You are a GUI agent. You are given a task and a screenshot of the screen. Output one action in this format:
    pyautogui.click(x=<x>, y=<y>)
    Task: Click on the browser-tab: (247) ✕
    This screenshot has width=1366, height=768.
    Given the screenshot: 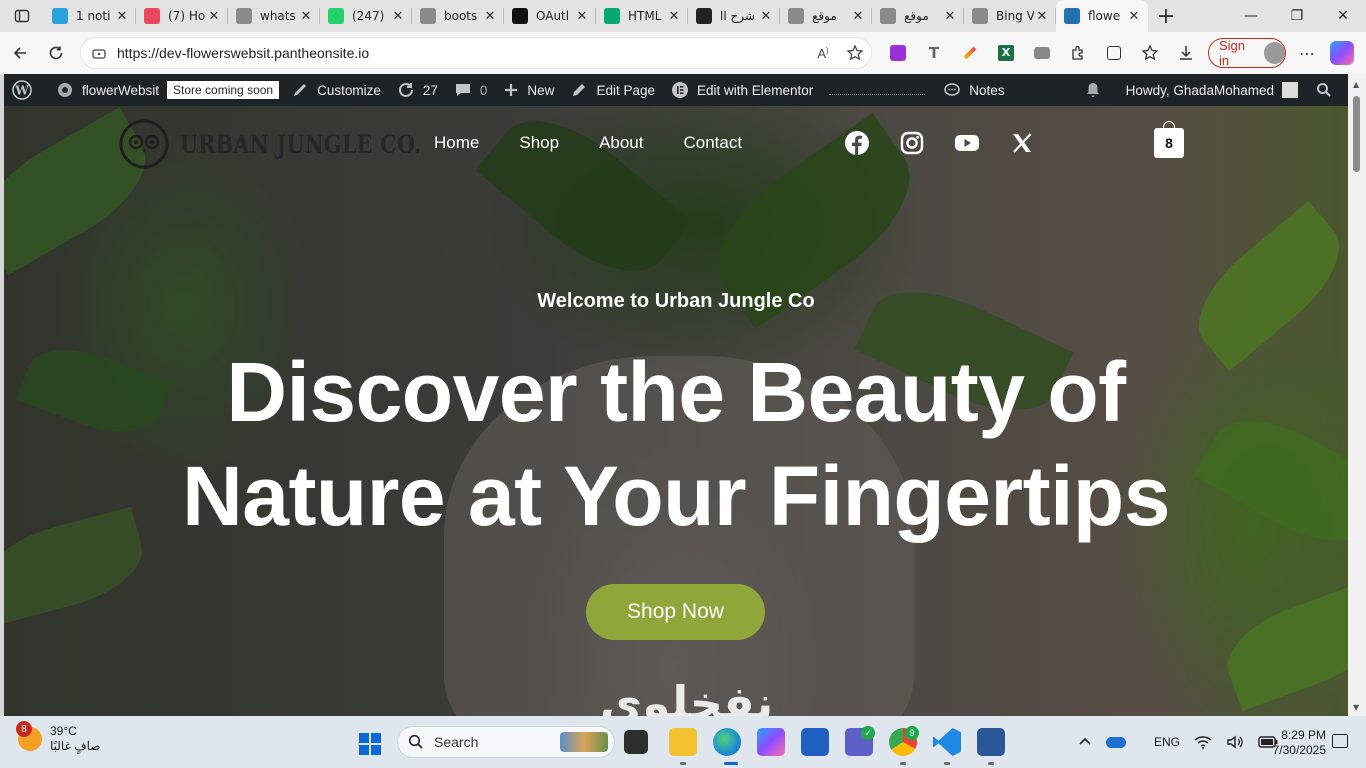 What is the action you would take?
    pyautogui.click(x=366, y=16)
    